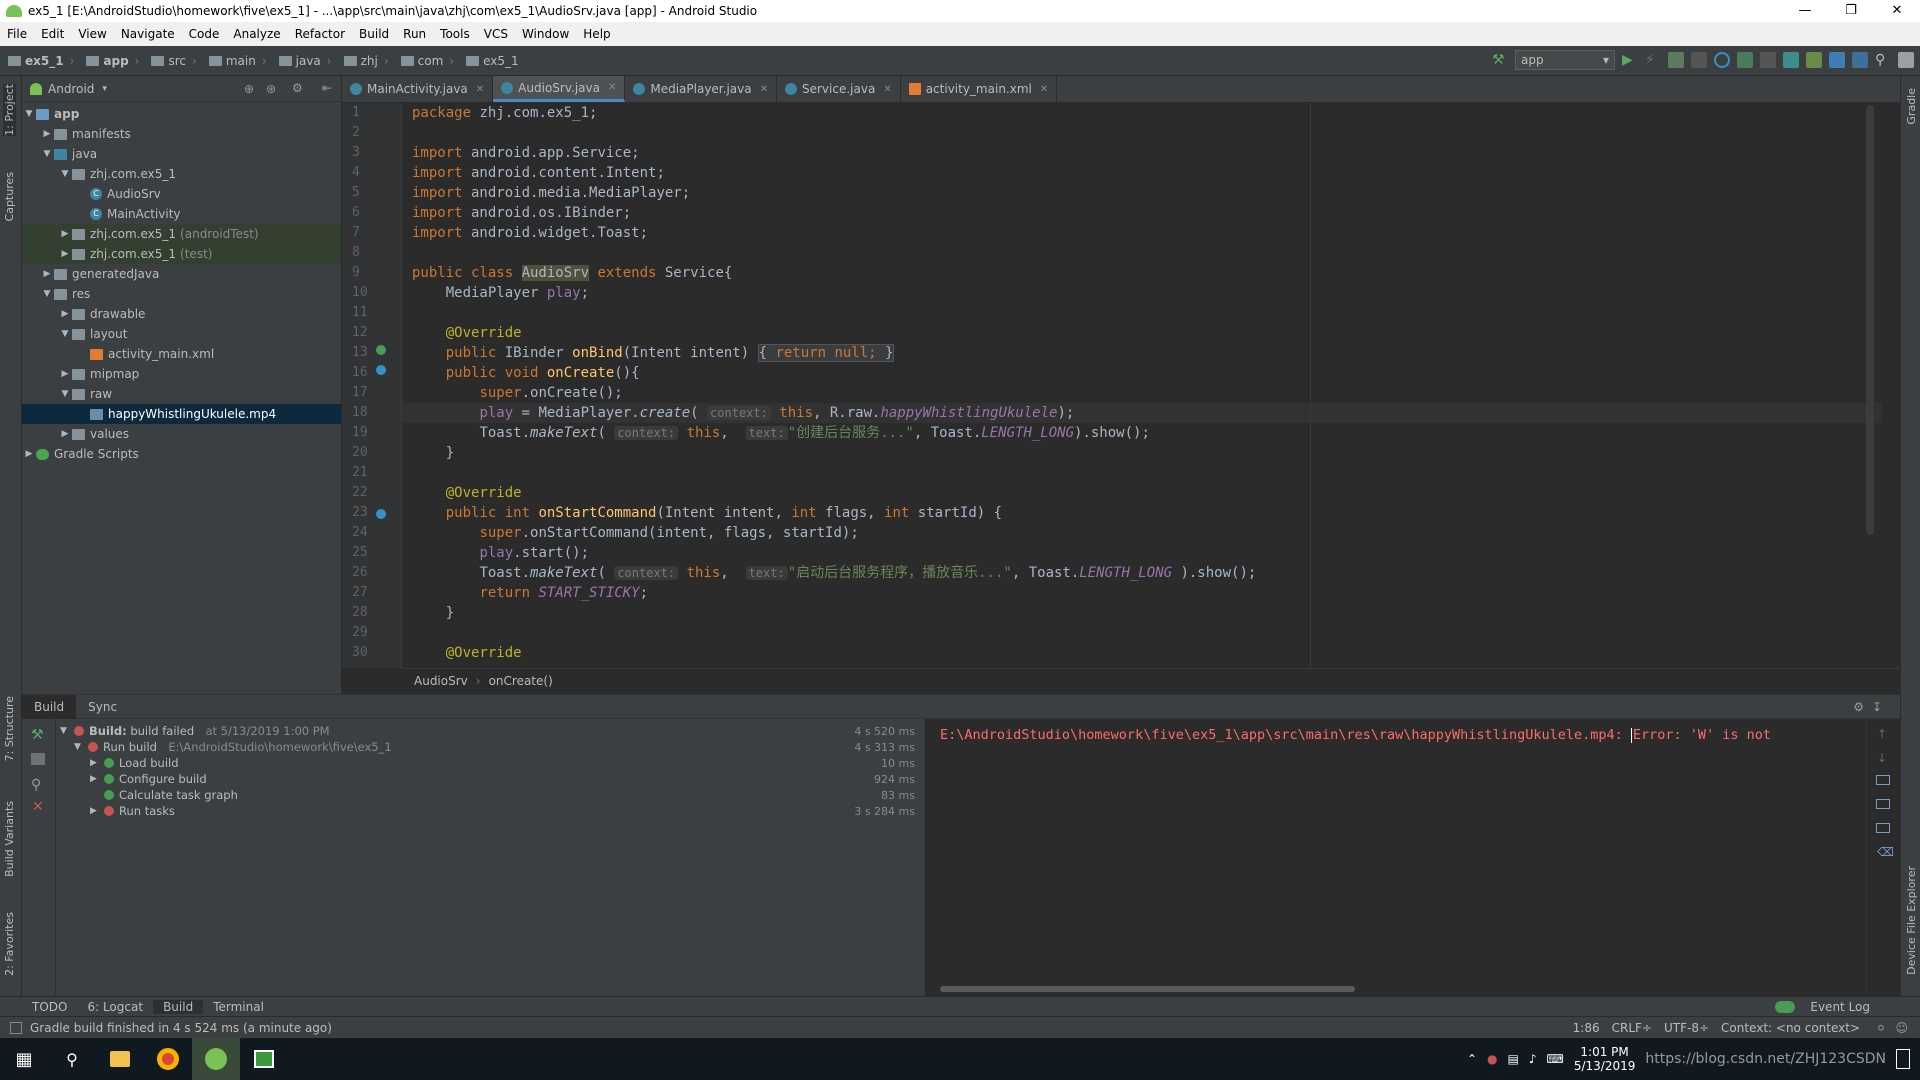 Image resolution: width=1920 pixels, height=1080 pixels. What do you see at coordinates (701, 89) in the screenshot?
I see `tab-mediaplayer: MediaPlayer.java ✕` at bounding box center [701, 89].